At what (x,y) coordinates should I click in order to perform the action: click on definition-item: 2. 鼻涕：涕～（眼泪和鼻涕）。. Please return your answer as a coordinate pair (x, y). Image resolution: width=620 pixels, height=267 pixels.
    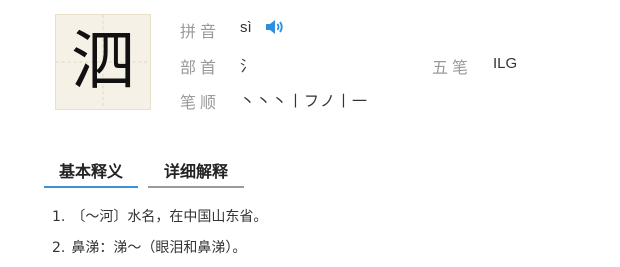
    Looking at the image, I should click on (149, 247).